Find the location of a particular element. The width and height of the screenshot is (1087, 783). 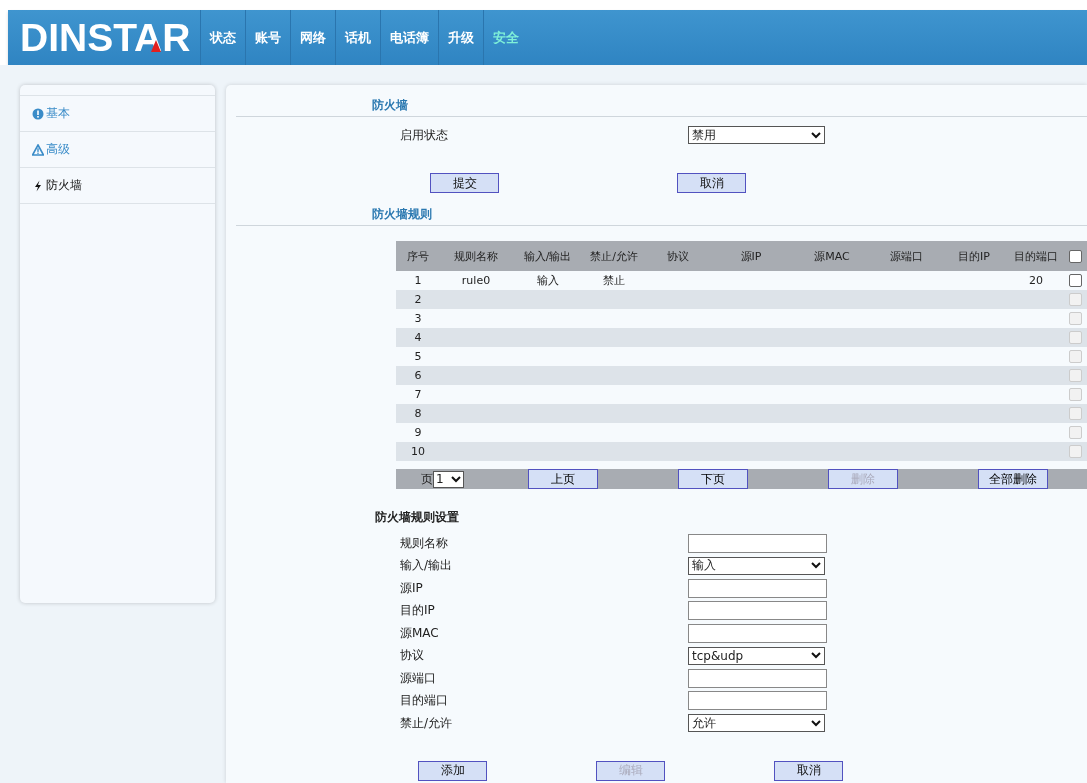

row-checkbox is located at coordinates (1075, 280).